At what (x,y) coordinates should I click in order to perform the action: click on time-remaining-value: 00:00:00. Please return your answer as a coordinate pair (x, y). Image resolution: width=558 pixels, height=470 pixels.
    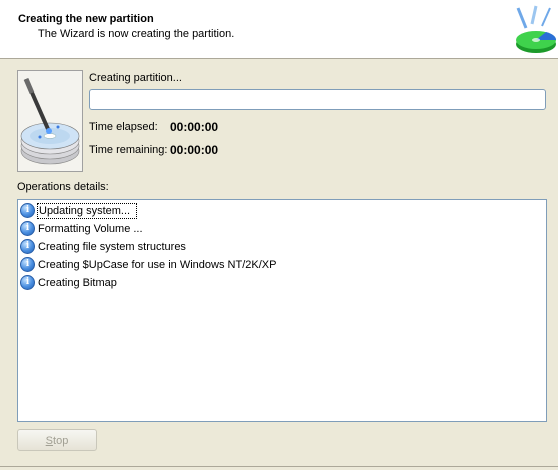
    Looking at the image, I should click on (194, 150).